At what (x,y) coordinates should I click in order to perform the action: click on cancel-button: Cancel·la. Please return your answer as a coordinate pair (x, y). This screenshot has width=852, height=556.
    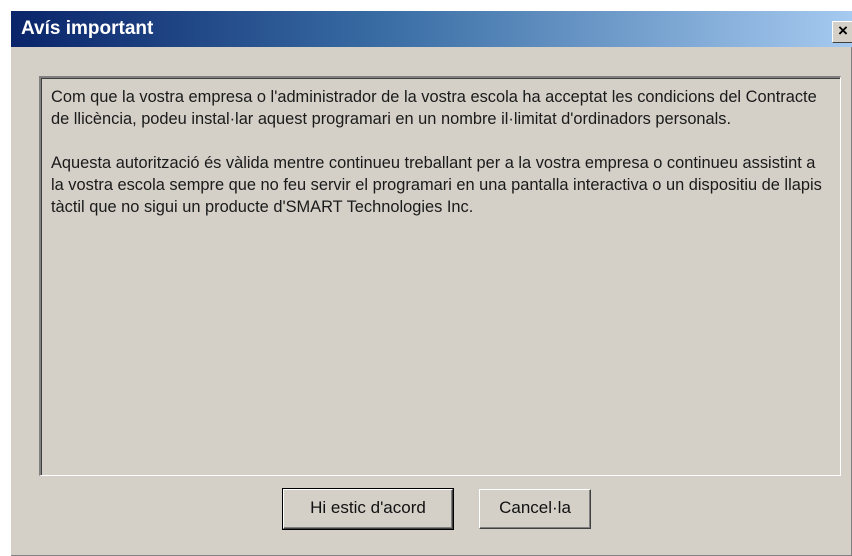
    Looking at the image, I should click on (535, 509).